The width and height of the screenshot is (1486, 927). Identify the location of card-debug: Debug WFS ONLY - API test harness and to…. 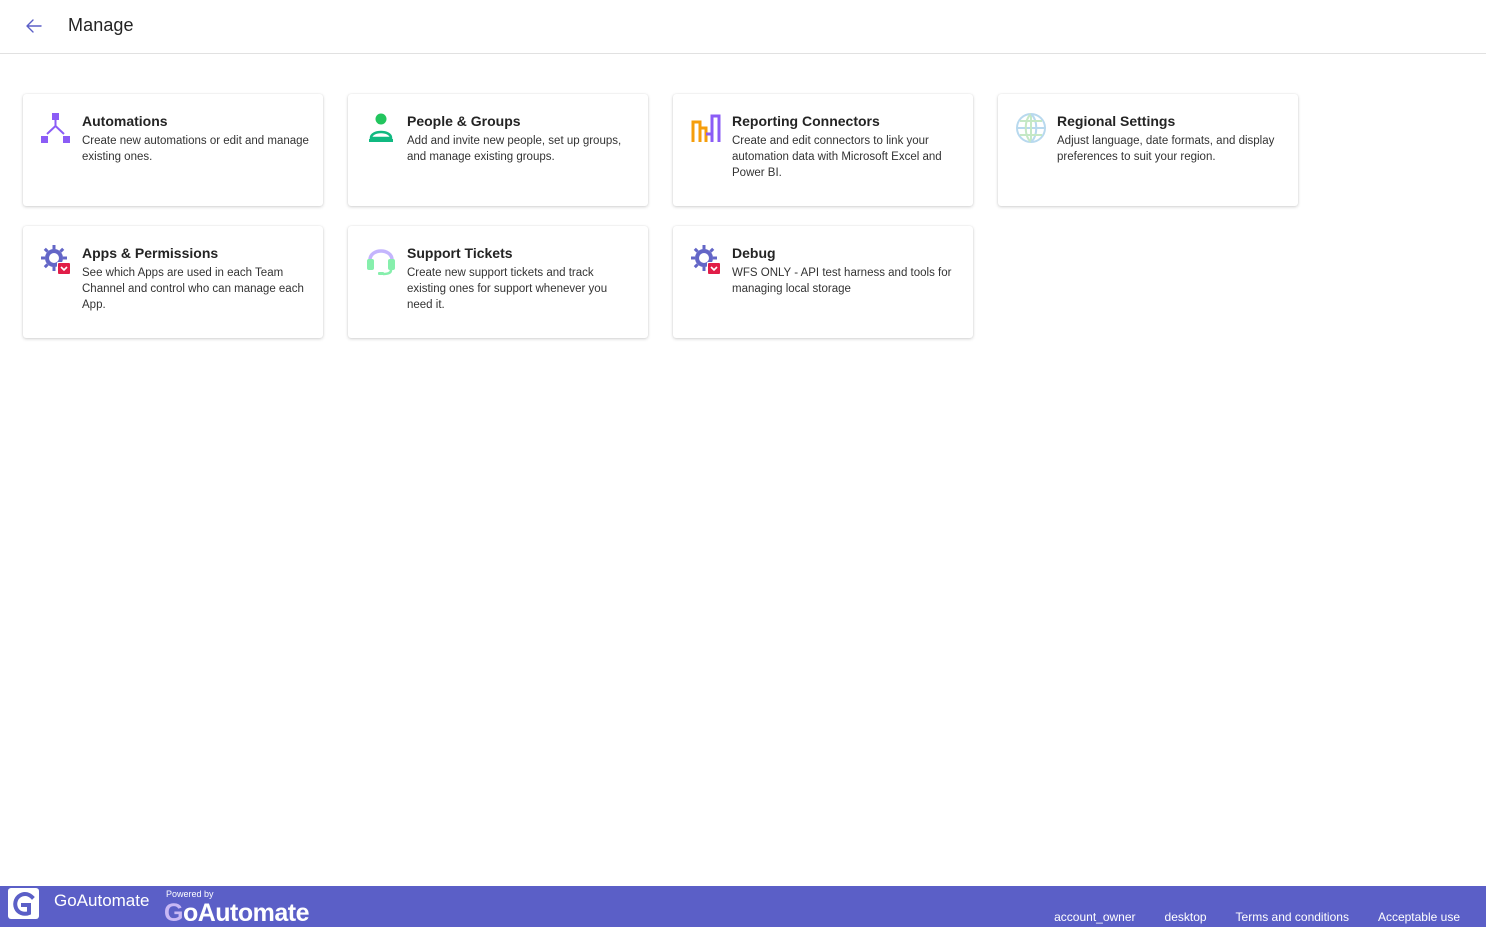
(823, 282).